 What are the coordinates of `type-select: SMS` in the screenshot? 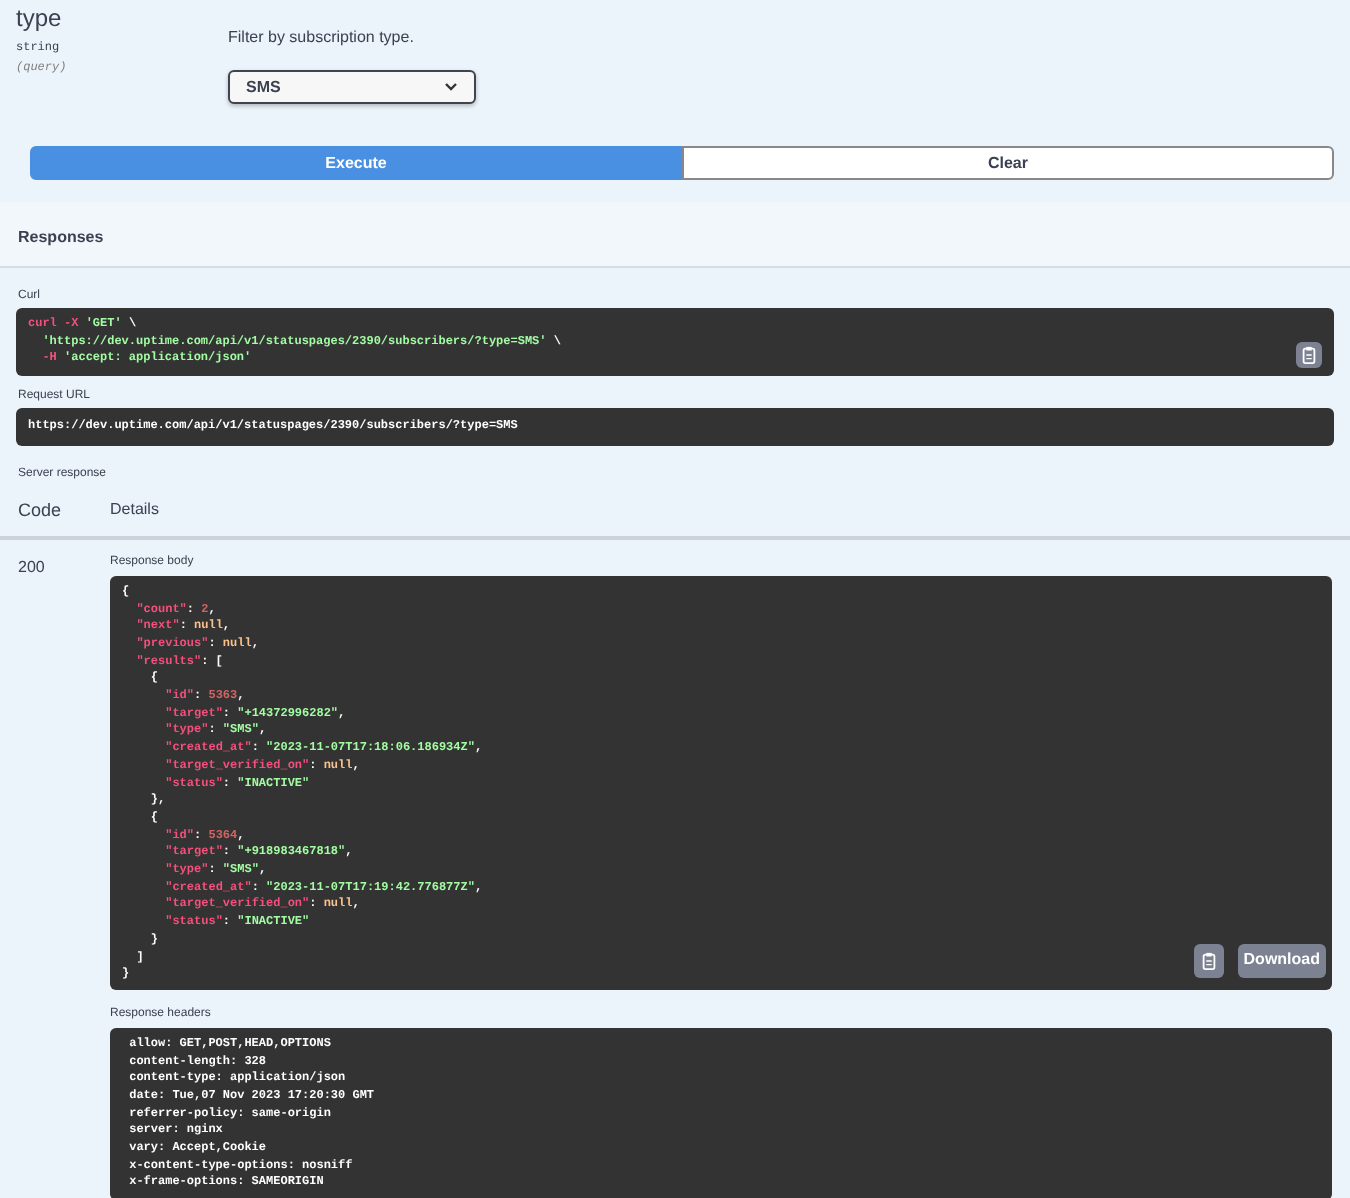 It's located at (352, 87).